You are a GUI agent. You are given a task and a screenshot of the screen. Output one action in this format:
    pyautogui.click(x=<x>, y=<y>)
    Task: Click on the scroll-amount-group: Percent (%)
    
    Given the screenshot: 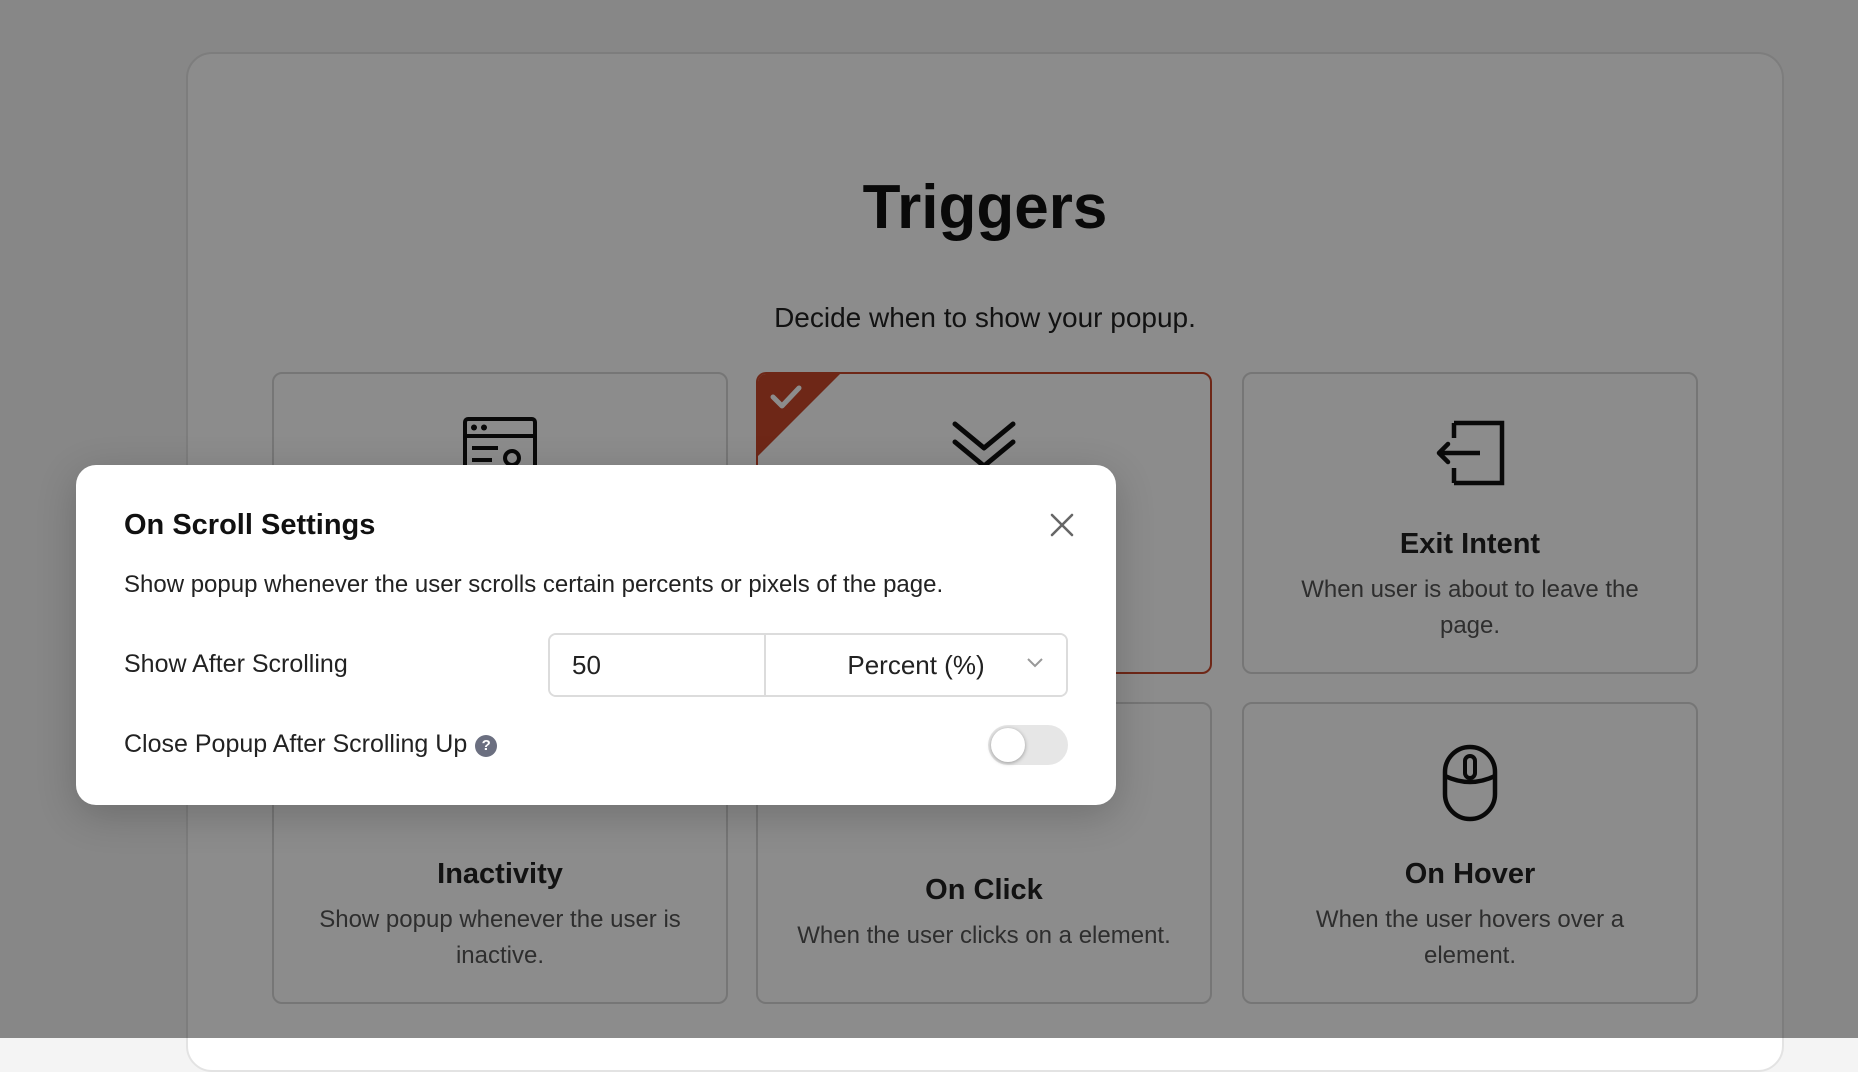 What is the action you would take?
    pyautogui.click(x=808, y=665)
    